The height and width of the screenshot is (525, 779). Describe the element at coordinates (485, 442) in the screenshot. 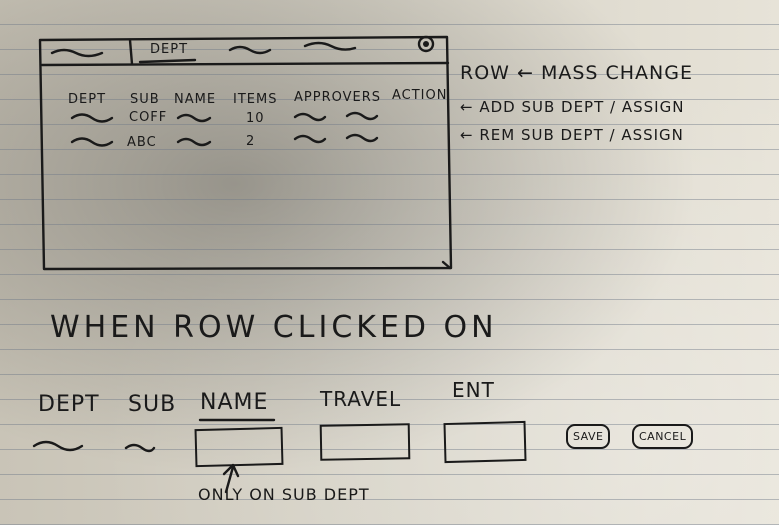

I see `ent-input` at that location.